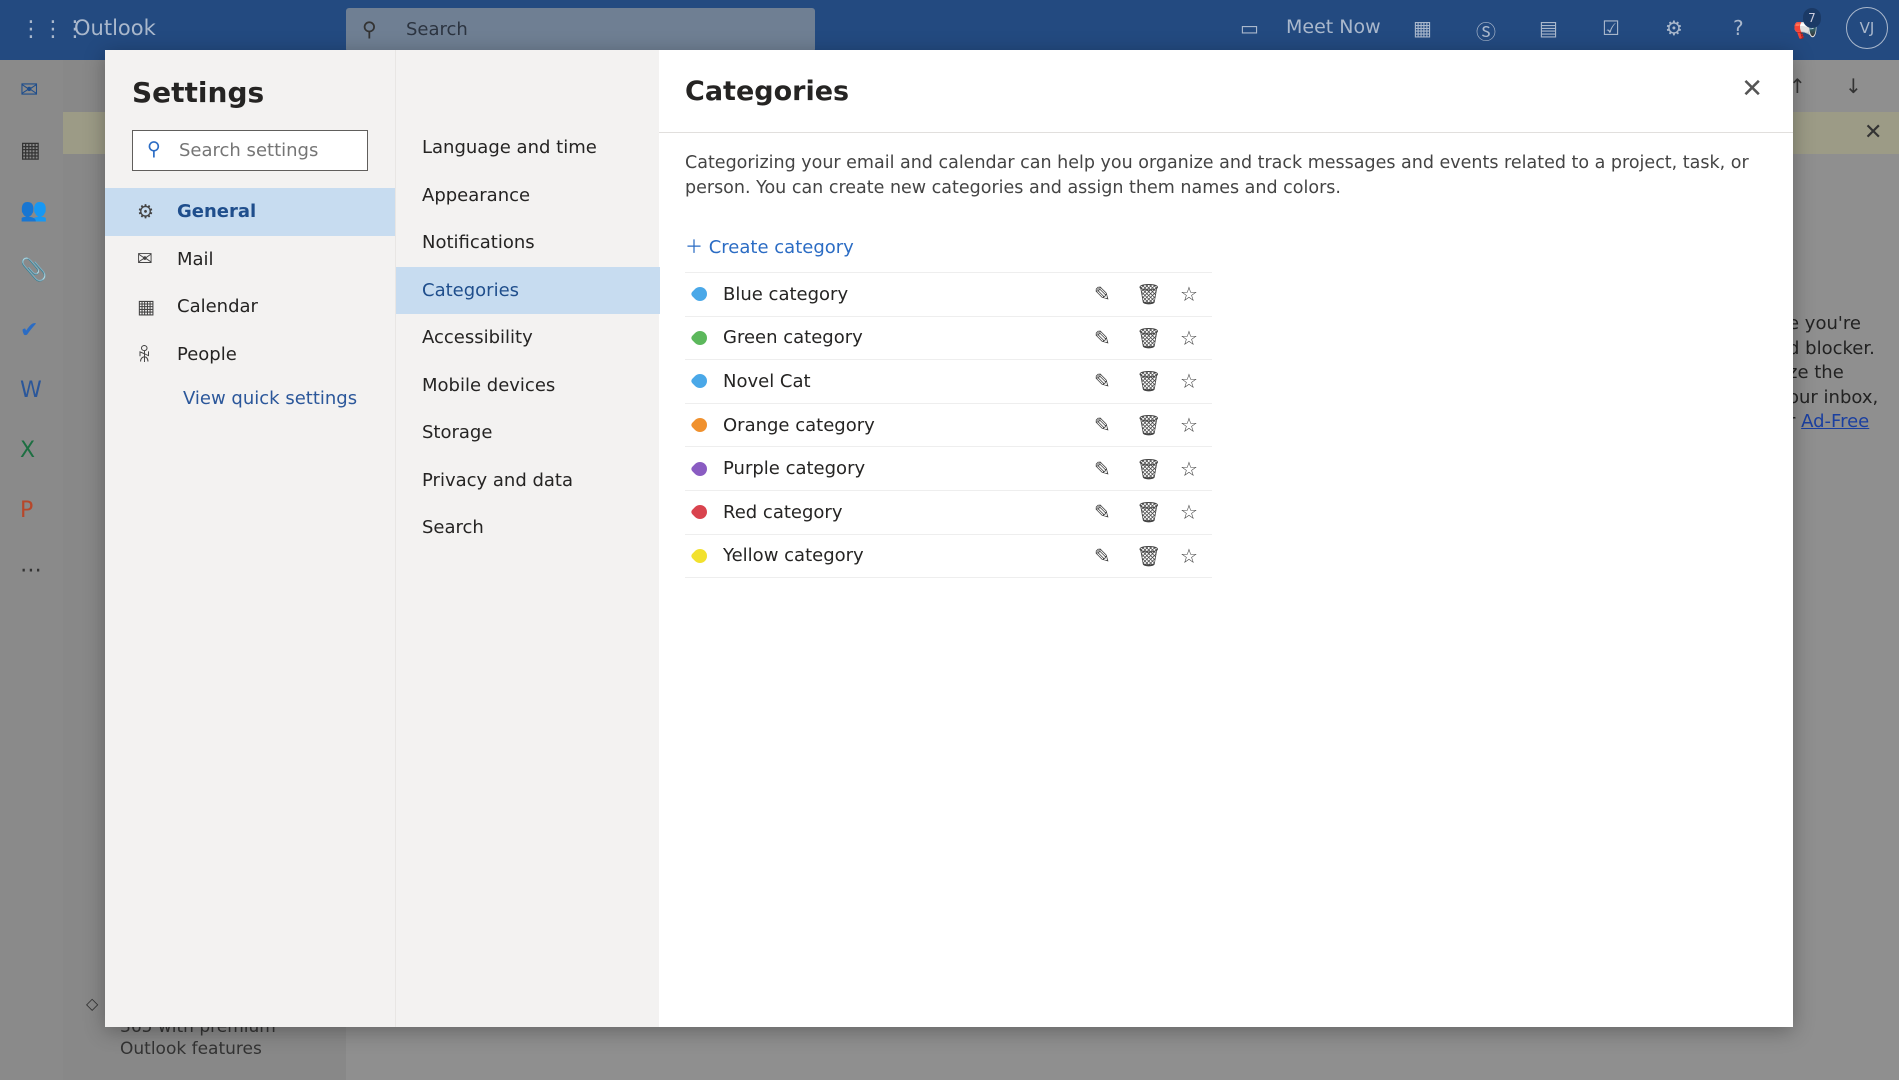  Describe the element at coordinates (195, 259) in the screenshot. I see `nav-label: Mail` at that location.